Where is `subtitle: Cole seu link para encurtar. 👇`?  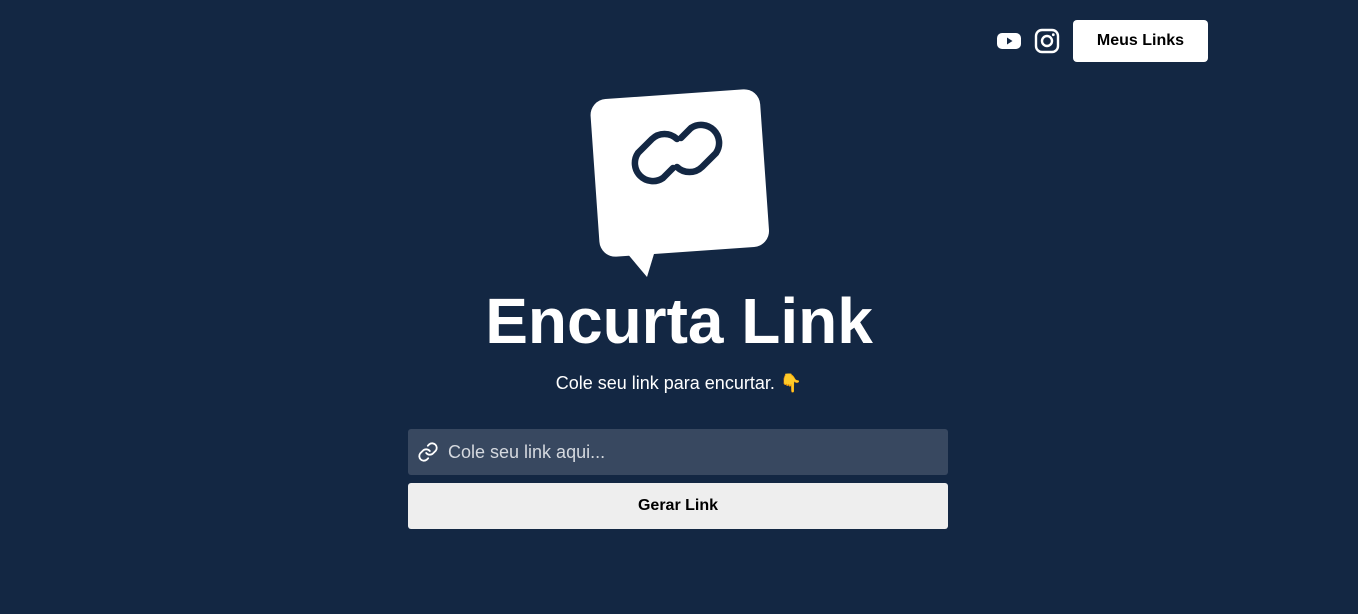
subtitle: Cole seu link para encurtar. 👇 is located at coordinates (679, 383).